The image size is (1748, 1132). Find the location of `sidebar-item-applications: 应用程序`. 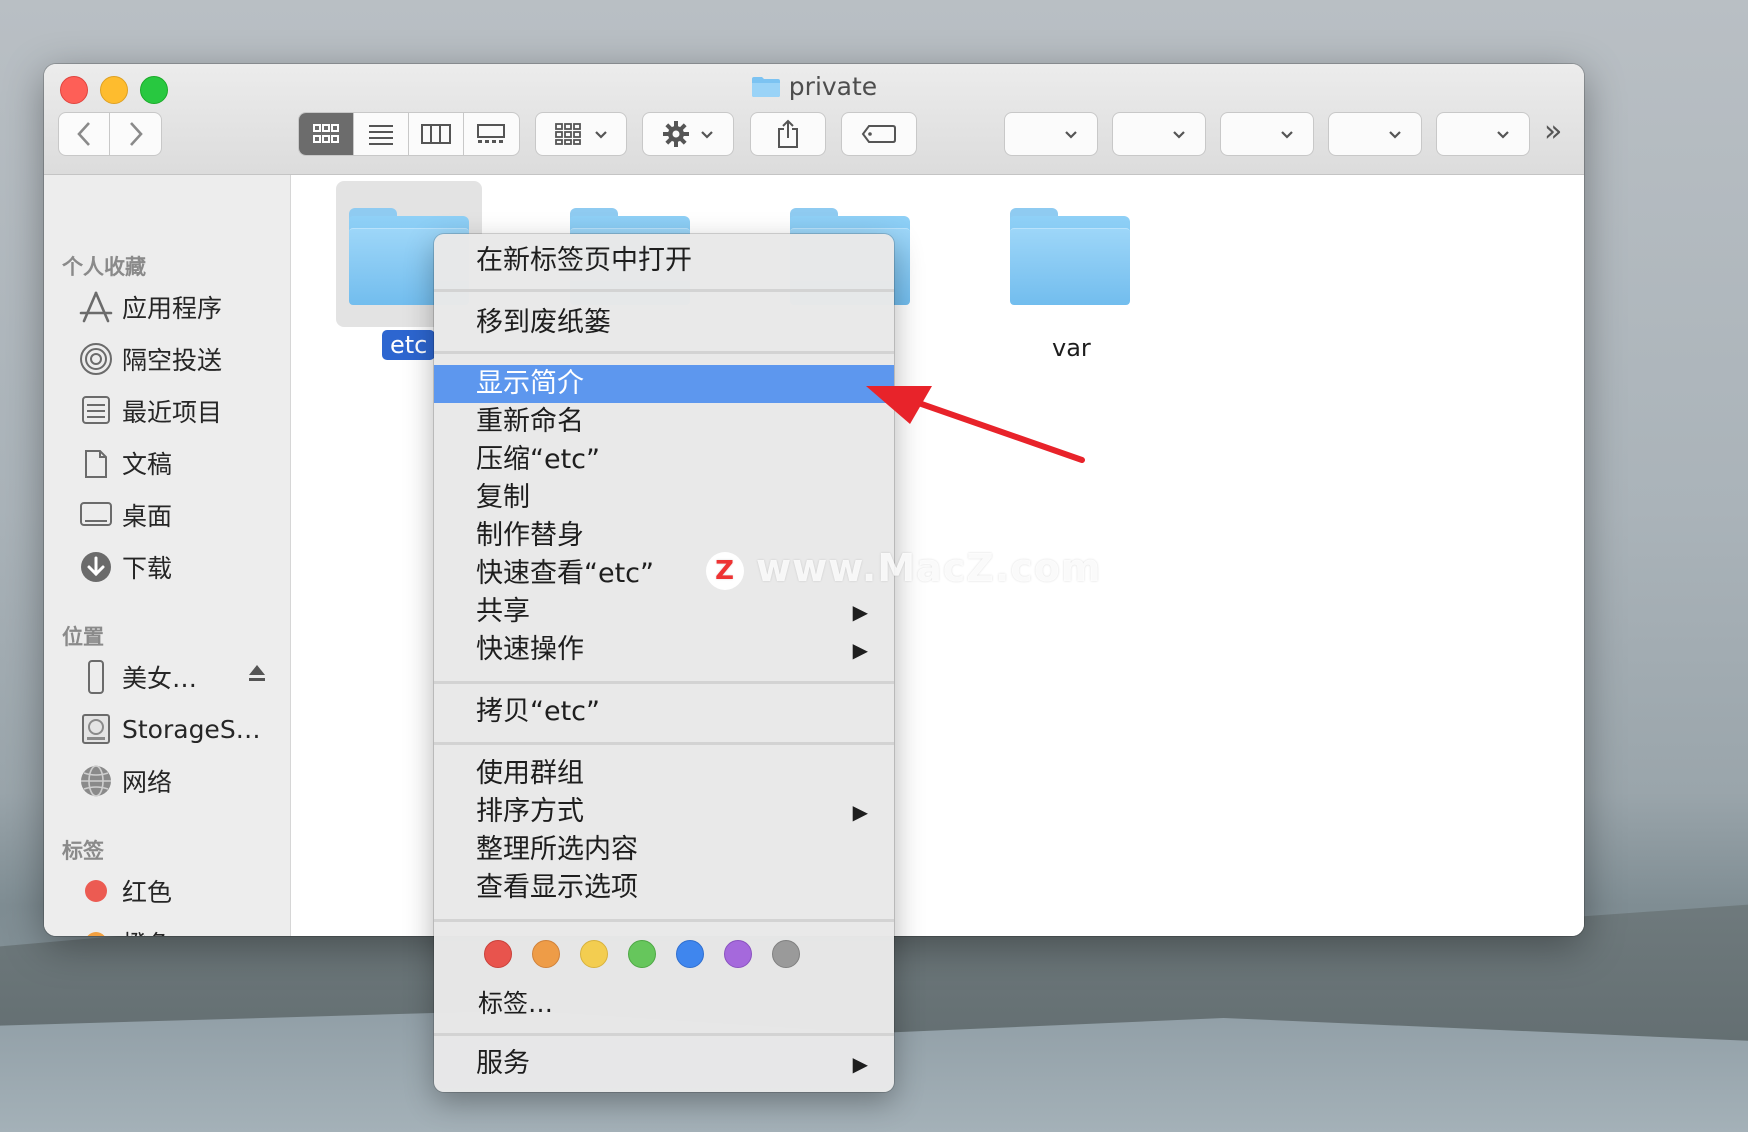

sidebar-item-applications: 应用程序 is located at coordinates (150, 307).